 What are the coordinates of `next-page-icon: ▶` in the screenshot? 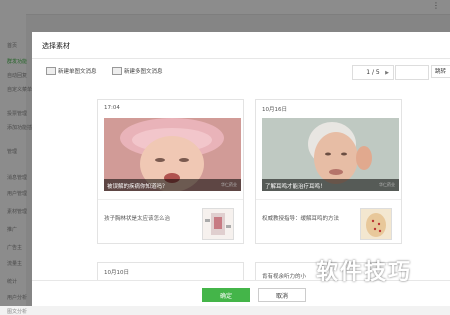 It's located at (387, 73).